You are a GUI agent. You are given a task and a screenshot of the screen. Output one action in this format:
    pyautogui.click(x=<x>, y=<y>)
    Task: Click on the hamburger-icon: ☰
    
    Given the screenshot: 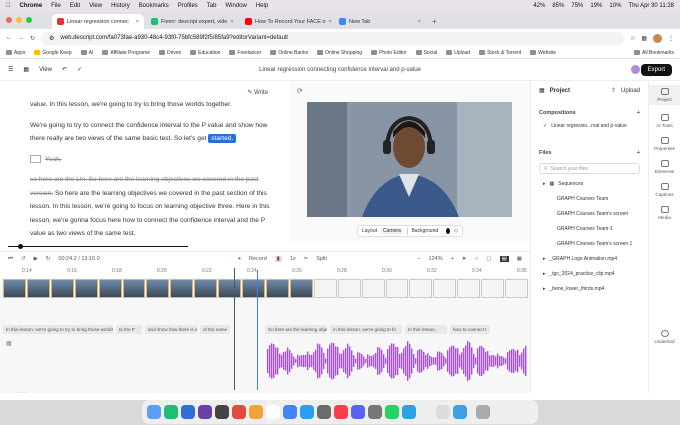 What is the action you would take?
    pyautogui.click(x=10, y=69)
    